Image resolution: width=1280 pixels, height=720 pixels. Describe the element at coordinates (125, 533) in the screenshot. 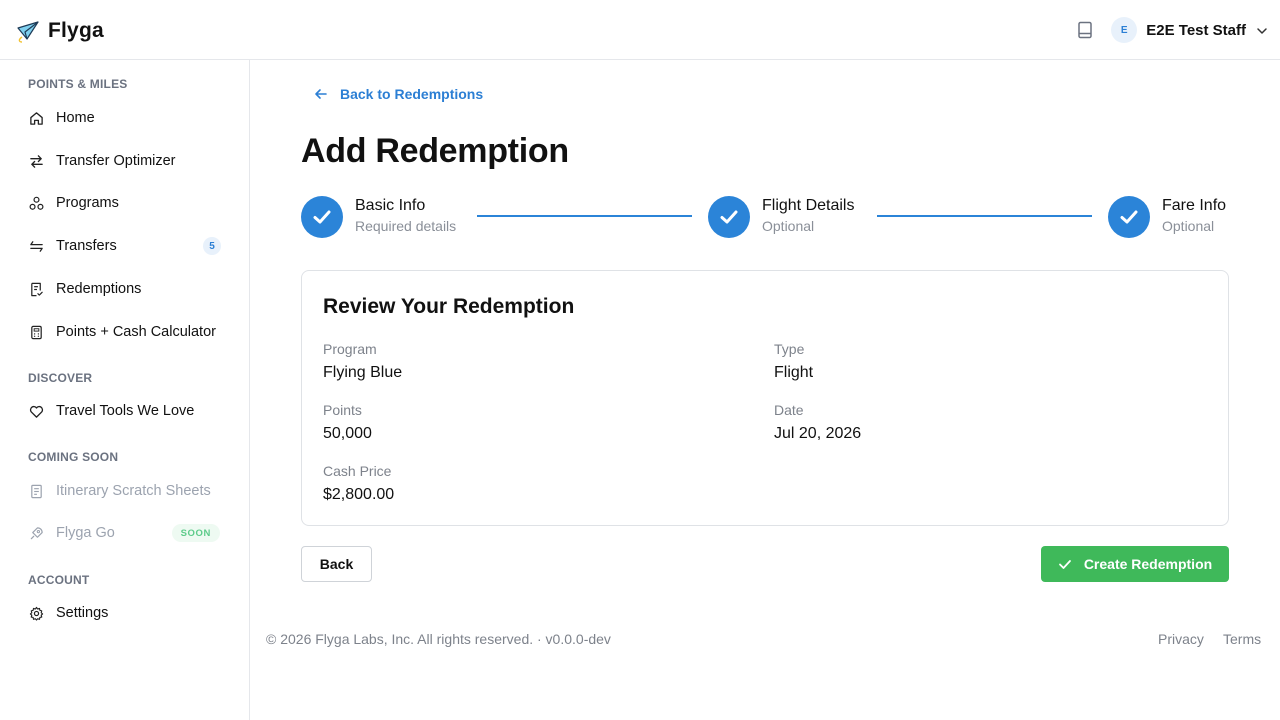

I see `sidebar-item-flyga-go: Flyga Go SOON` at that location.